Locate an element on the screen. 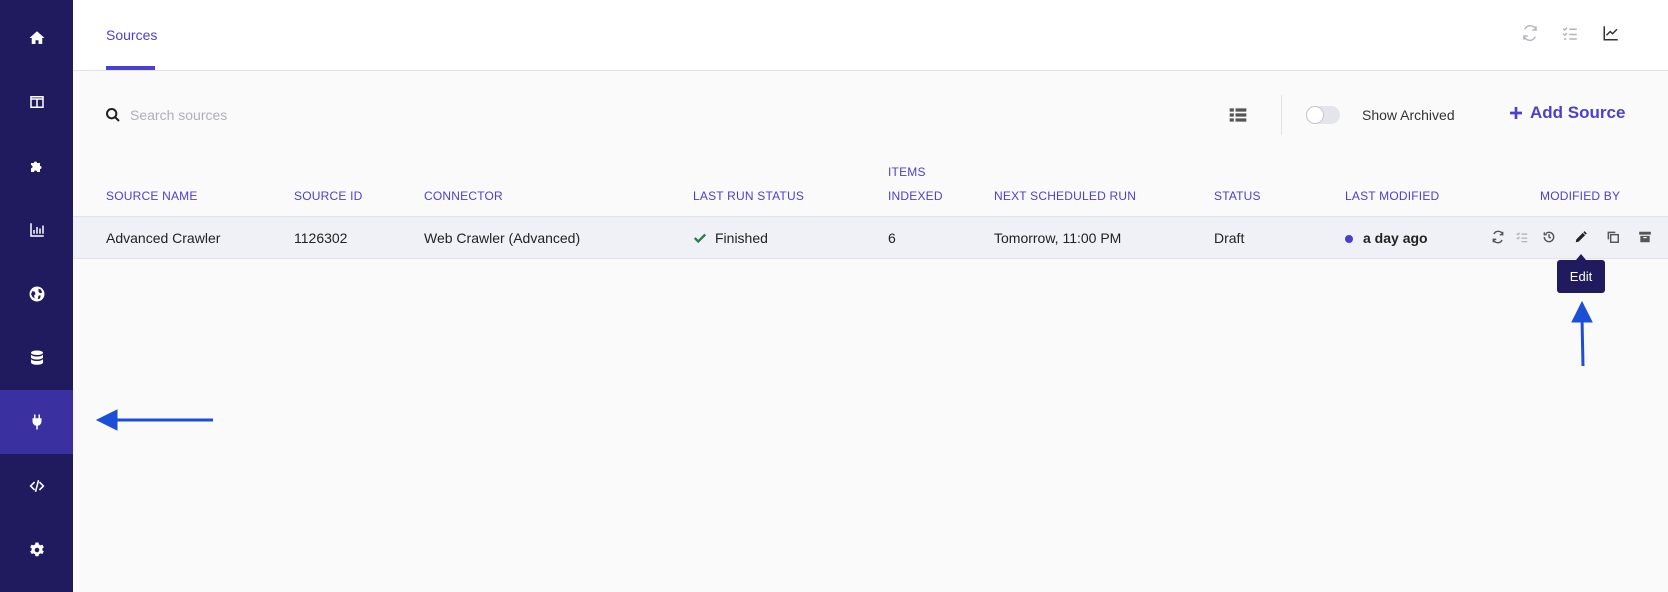 The height and width of the screenshot is (592, 1668). layout-icon is located at coordinates (36, 102).